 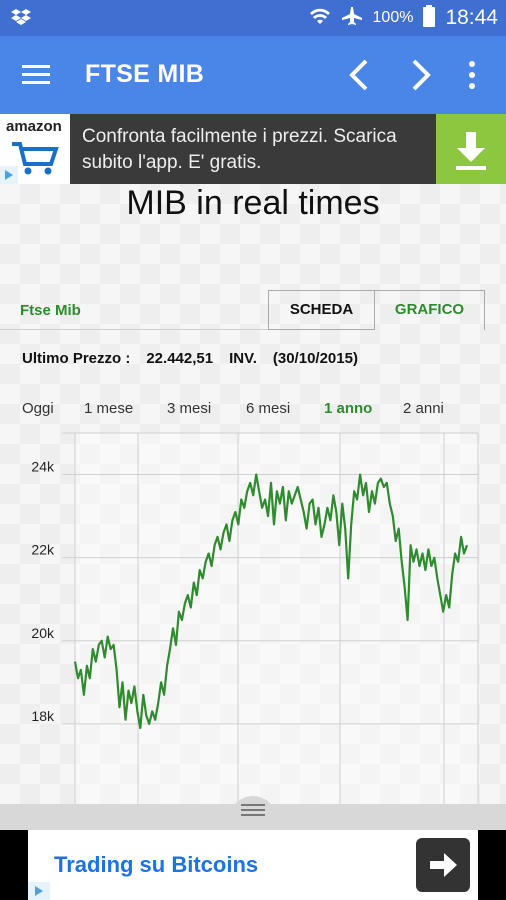 I want to click on app-title: FTSE MIB, so click(x=145, y=74).